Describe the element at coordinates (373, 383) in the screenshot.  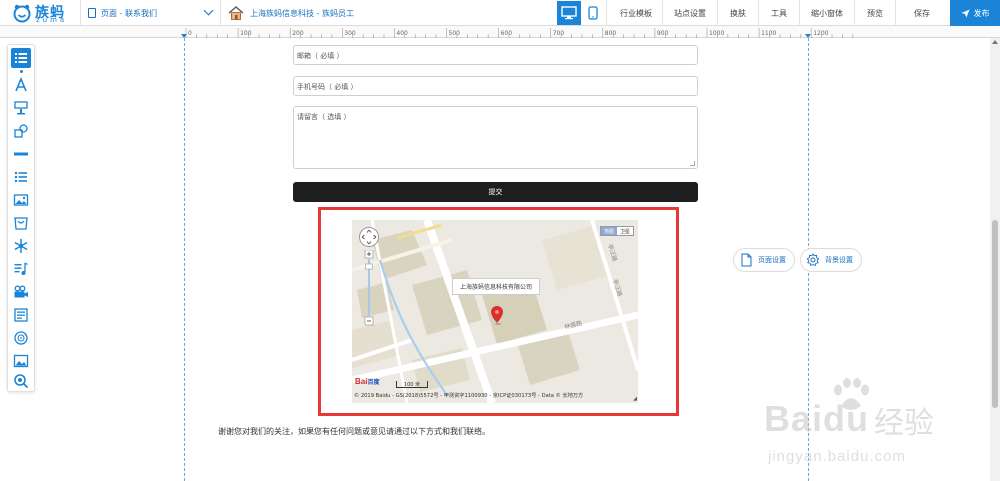
I see `baidu-logo-du: 百度` at that location.